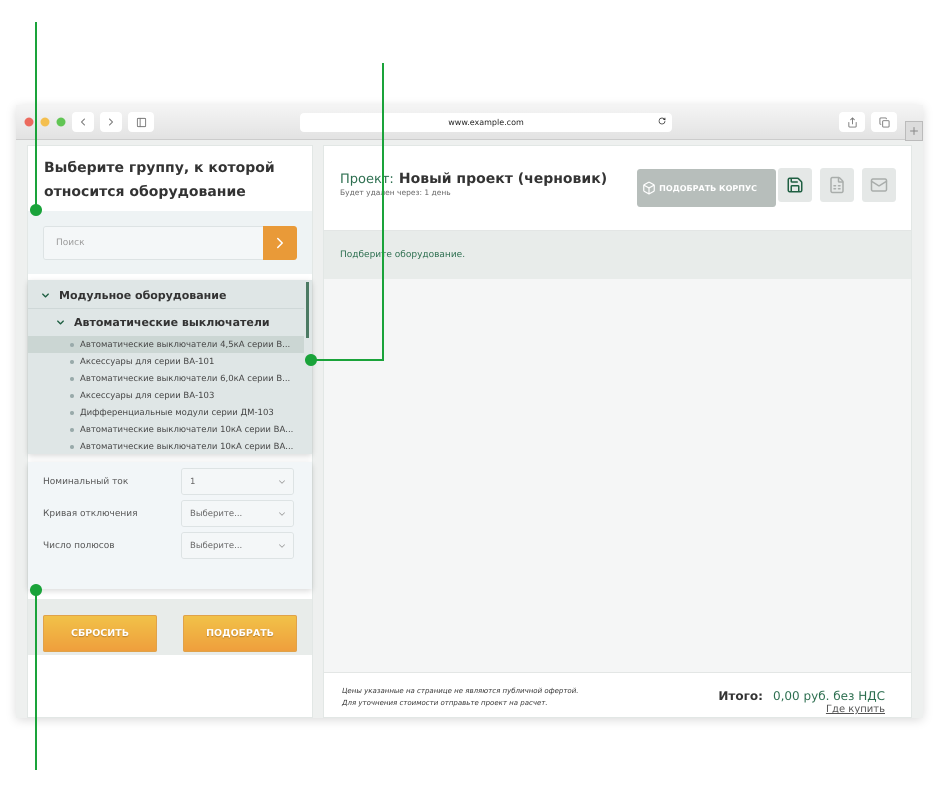  What do you see at coordinates (662, 120) in the screenshot?
I see `reload-icon` at bounding box center [662, 120].